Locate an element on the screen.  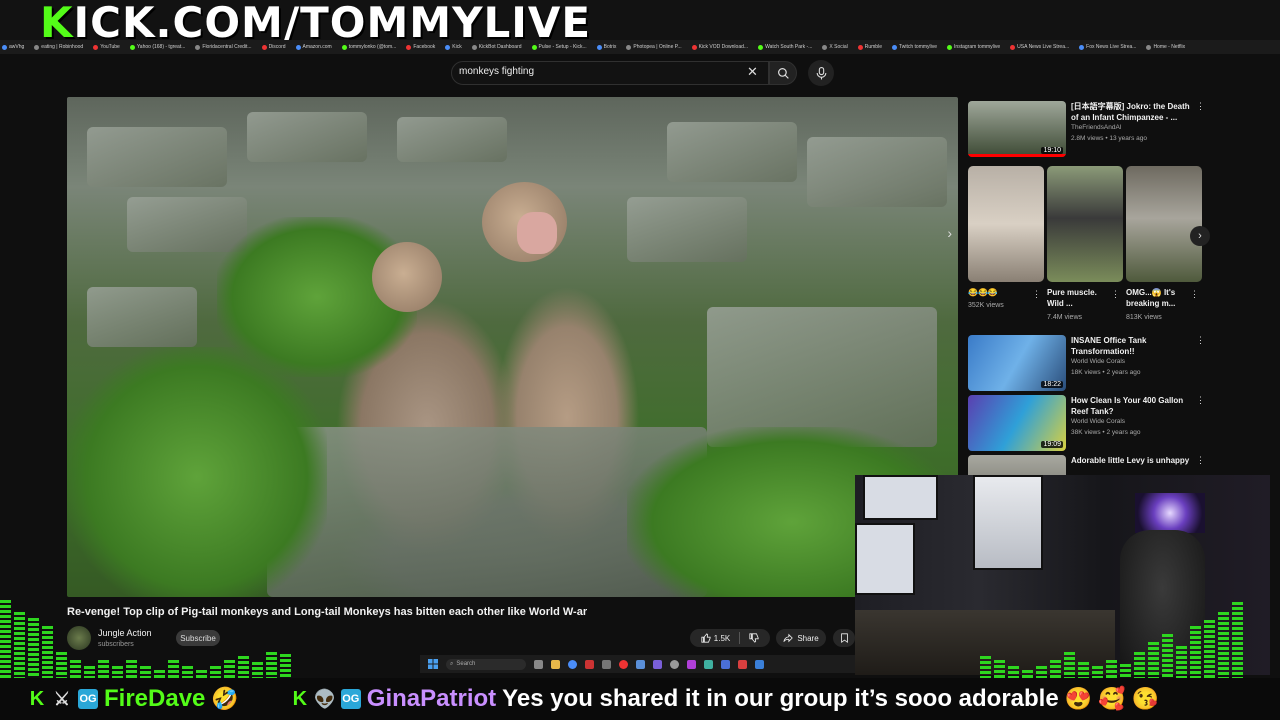
short-title: 😂😂😂 is located at coordinates (1002, 292).